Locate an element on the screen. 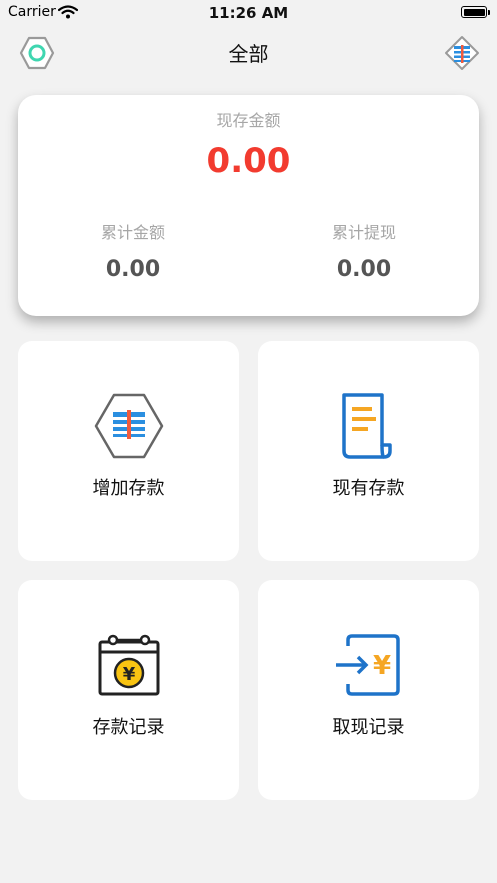 This screenshot has width=497, height=883. deposit-records-button: ¥ 存款记录 is located at coordinates (128, 690).